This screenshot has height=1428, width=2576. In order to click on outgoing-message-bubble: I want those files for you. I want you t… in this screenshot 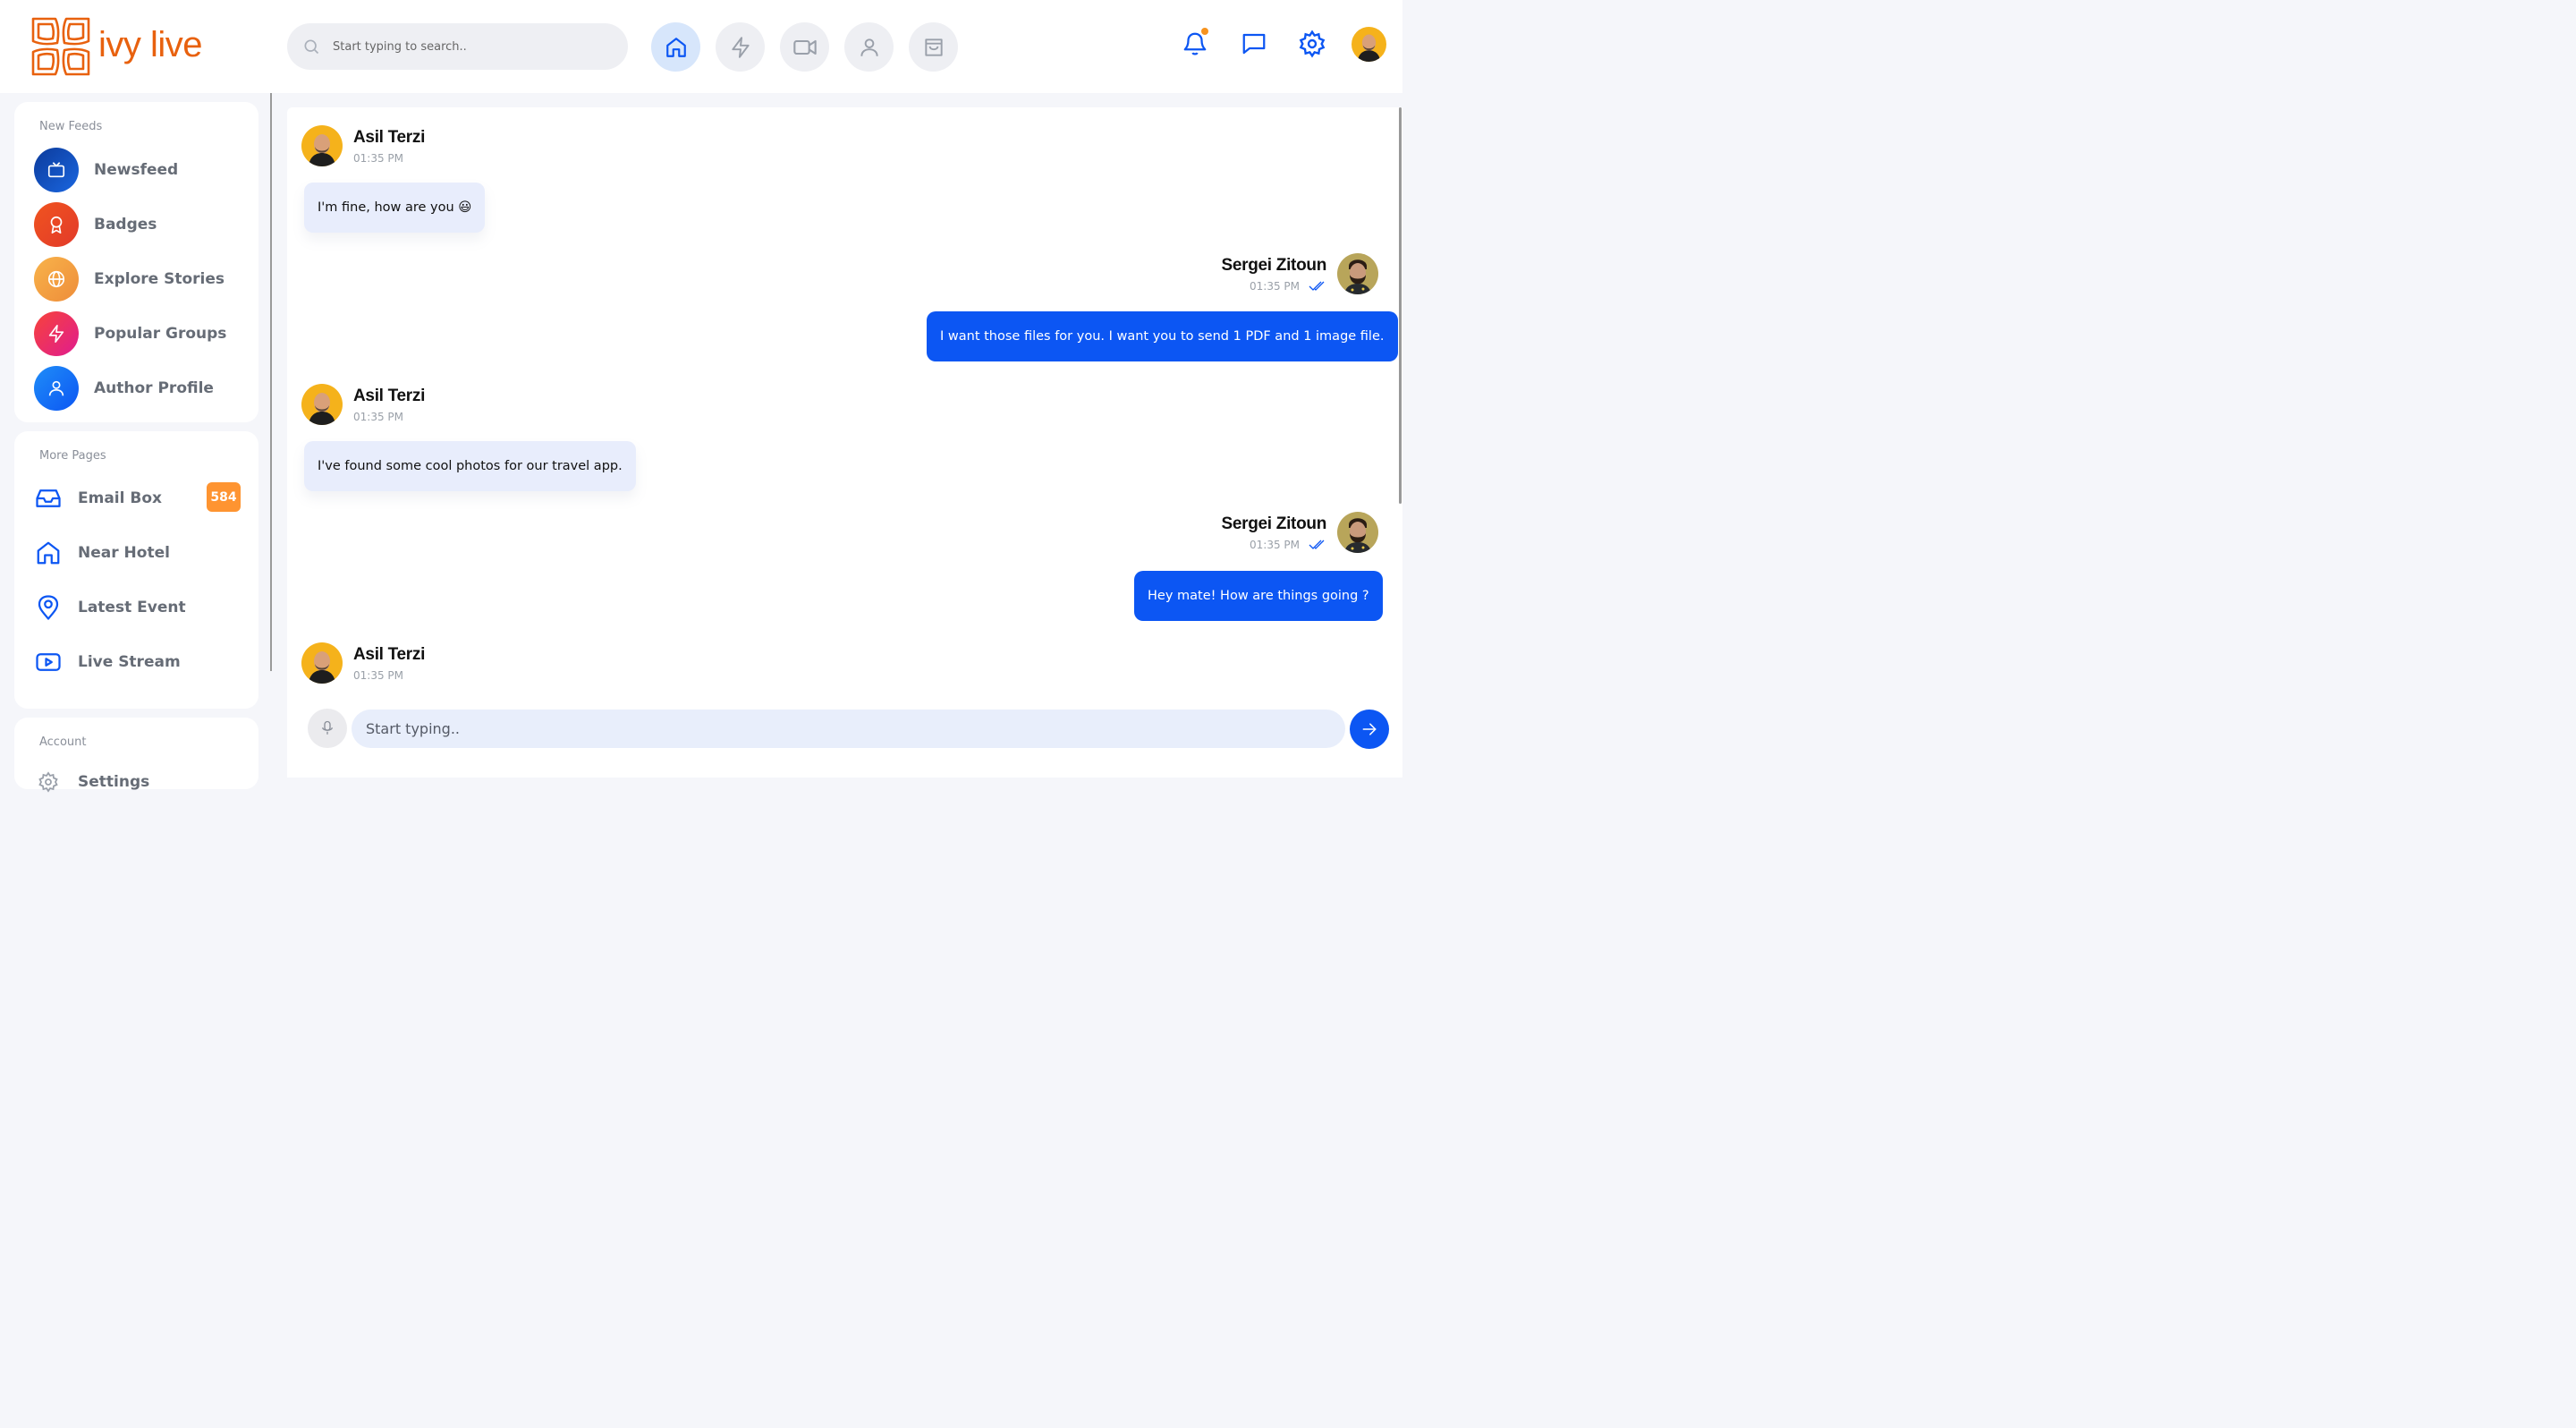, I will do `click(1162, 336)`.